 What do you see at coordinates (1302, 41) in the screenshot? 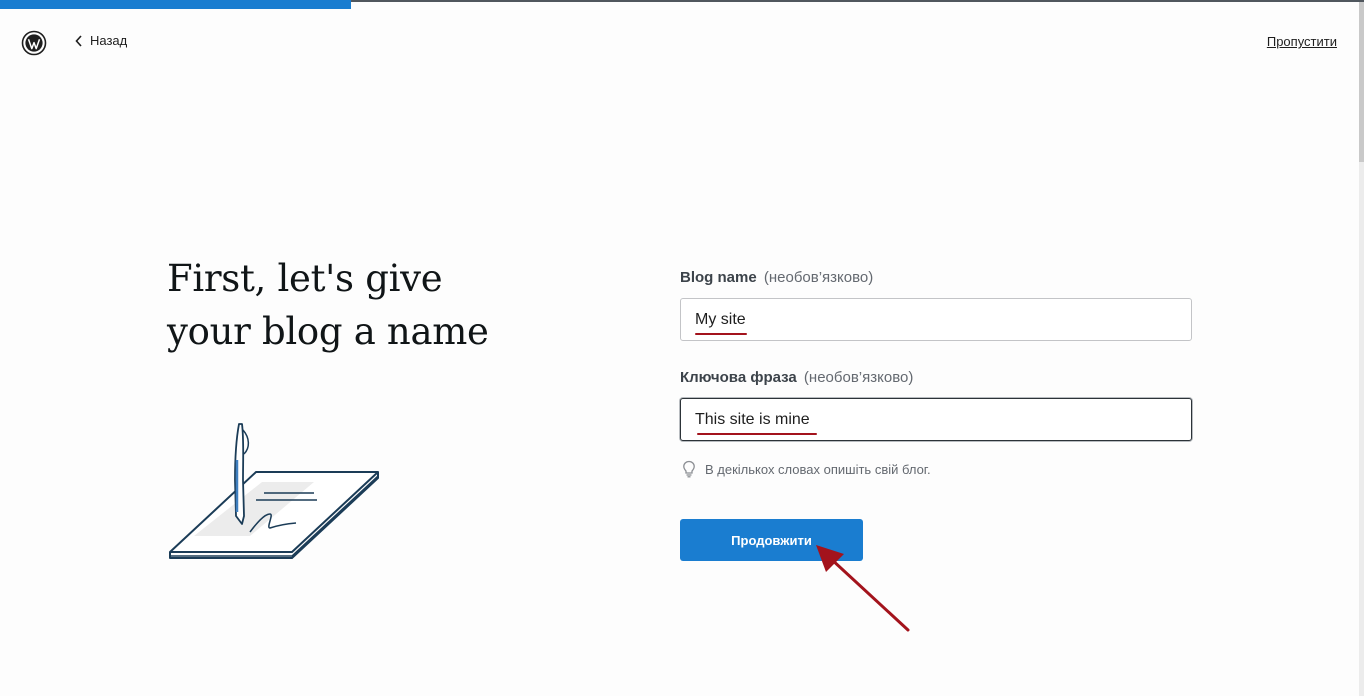
I see `skip-link: Пропустити` at bounding box center [1302, 41].